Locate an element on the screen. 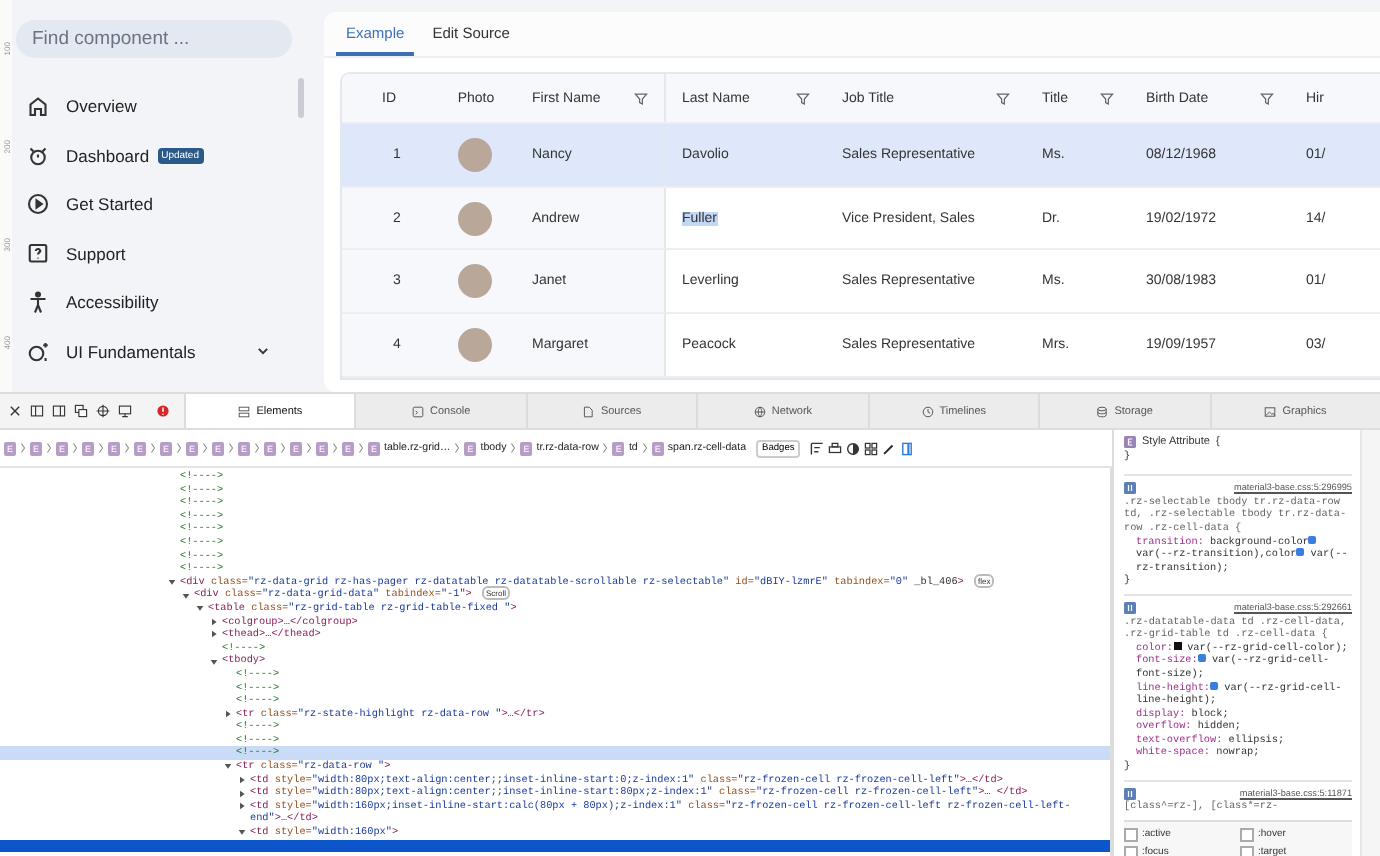 This screenshot has height=856, width=1380. nav-label: Dashboard is located at coordinates (108, 155).